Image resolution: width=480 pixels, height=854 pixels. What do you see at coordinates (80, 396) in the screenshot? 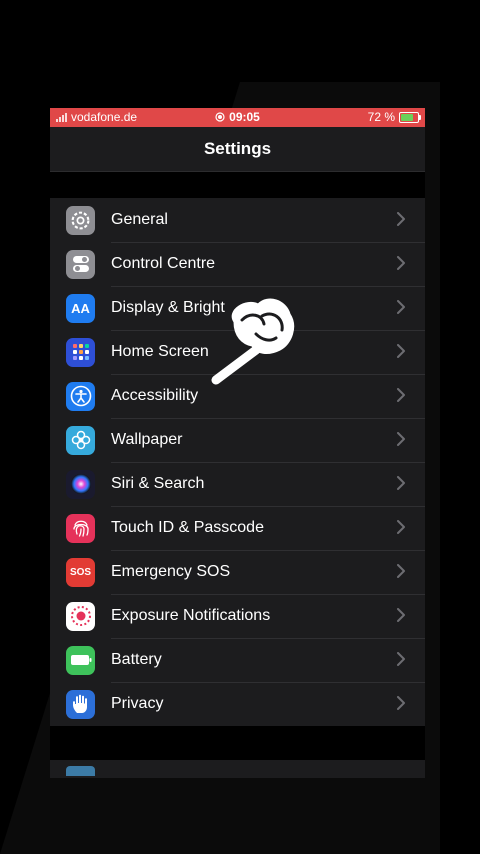
I see `accessibility-icon` at bounding box center [80, 396].